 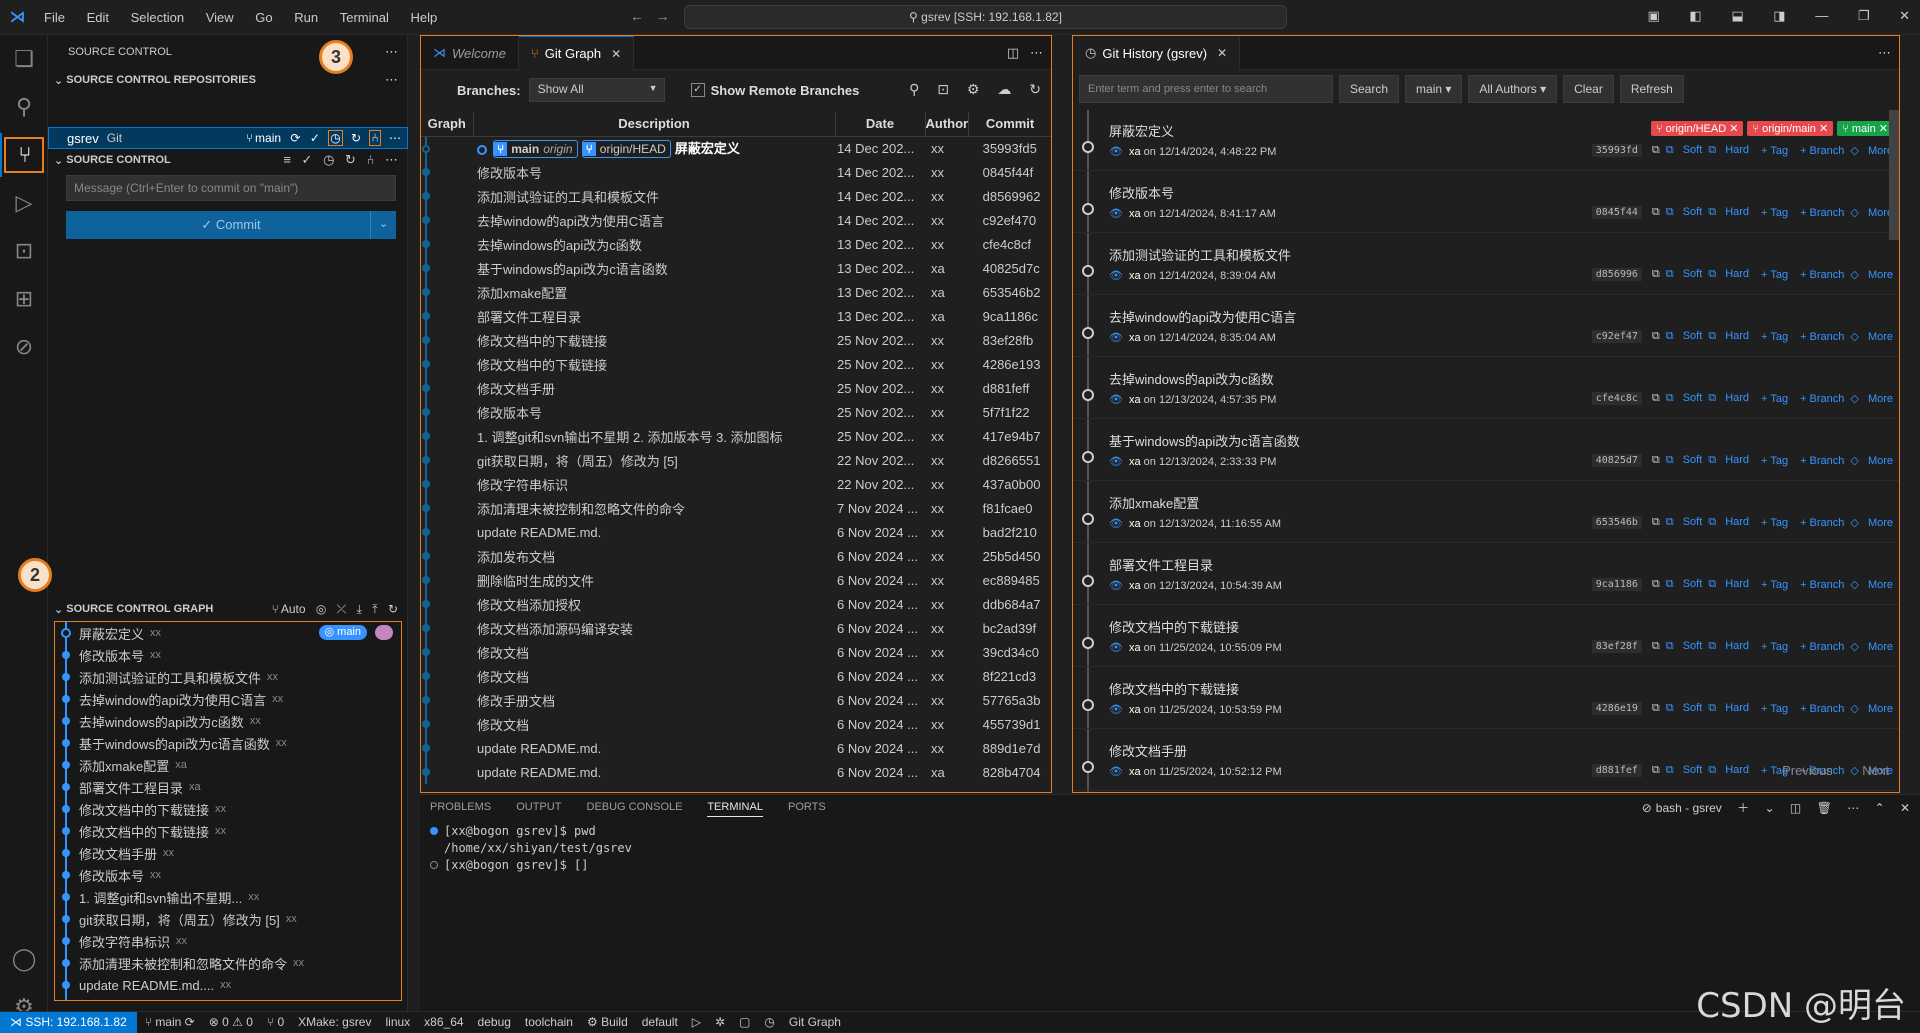 I want to click on column-description: Description, so click(x=654, y=124).